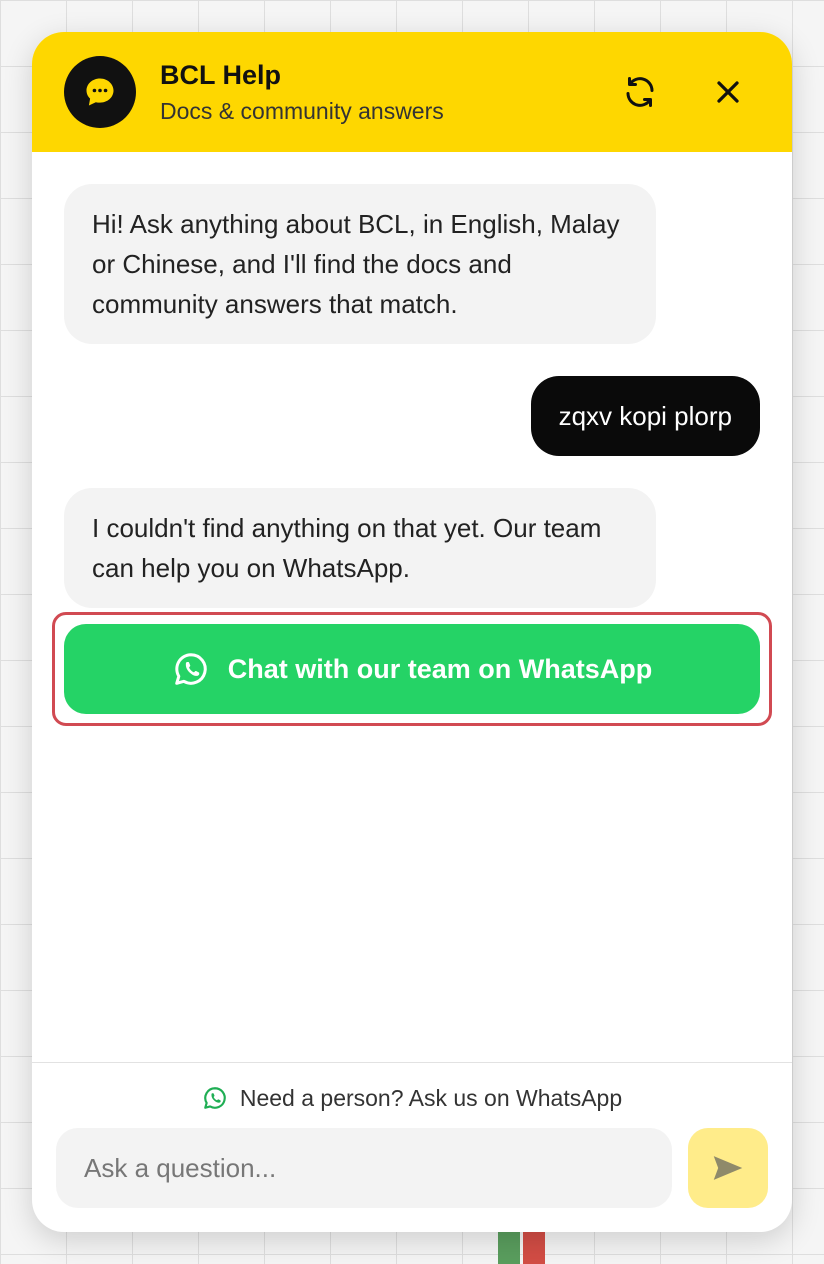 The height and width of the screenshot is (1264, 824). What do you see at coordinates (534, 1248) in the screenshot?
I see `background-chart-bar-red` at bounding box center [534, 1248].